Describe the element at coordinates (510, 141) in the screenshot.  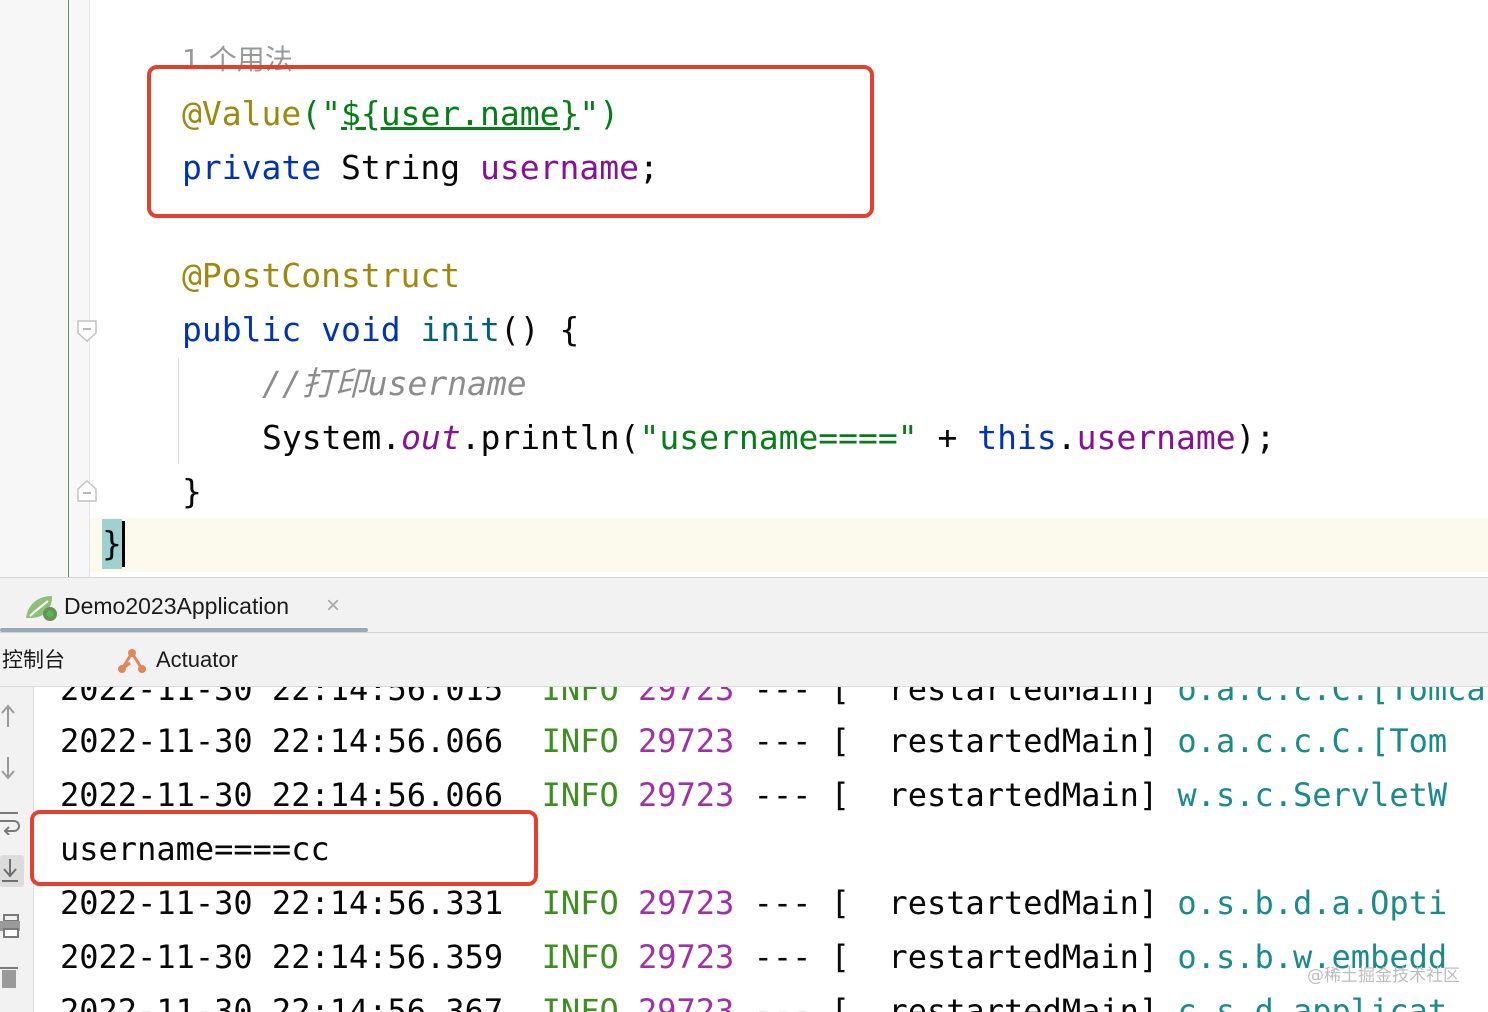
I see `annotation-highlight-box` at that location.